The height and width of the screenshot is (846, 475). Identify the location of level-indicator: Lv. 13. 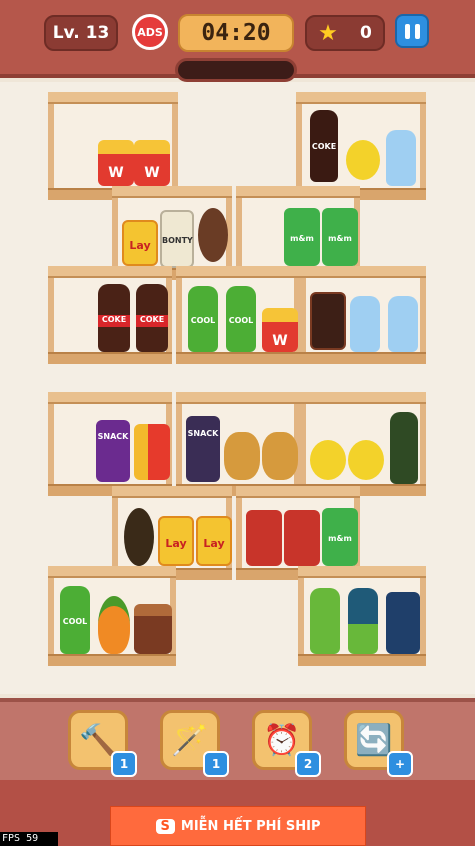
(81, 33).